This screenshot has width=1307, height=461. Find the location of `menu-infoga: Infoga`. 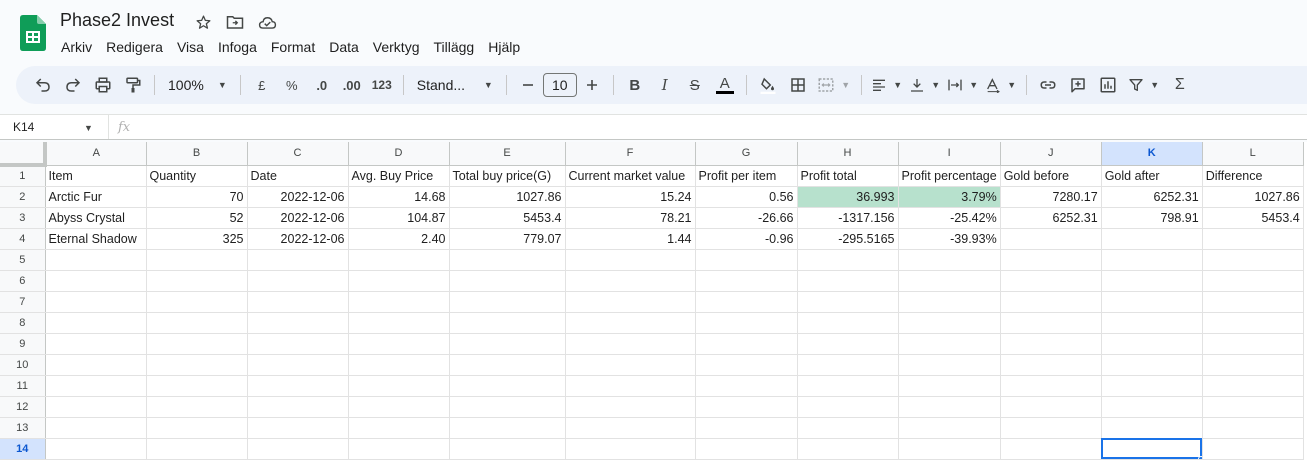

menu-infoga: Infoga is located at coordinates (237, 47).